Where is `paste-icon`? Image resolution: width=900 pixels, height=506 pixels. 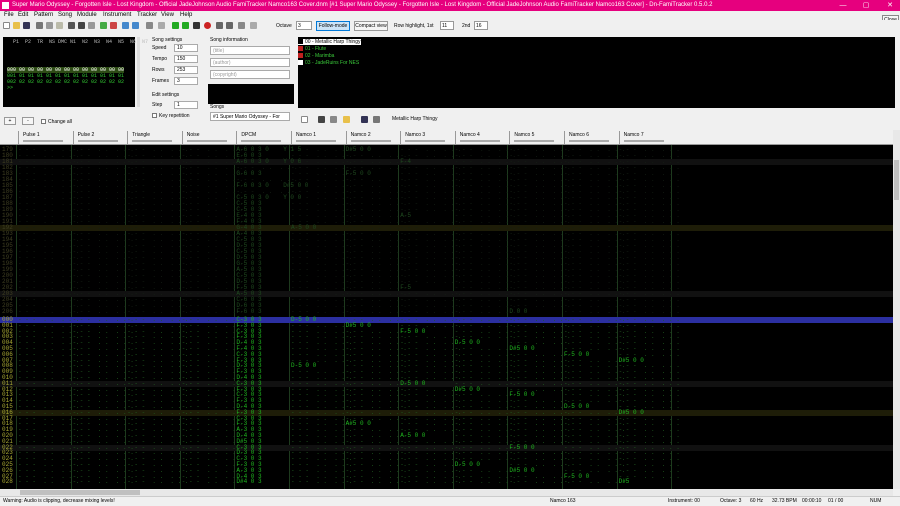 paste-icon is located at coordinates (59, 25).